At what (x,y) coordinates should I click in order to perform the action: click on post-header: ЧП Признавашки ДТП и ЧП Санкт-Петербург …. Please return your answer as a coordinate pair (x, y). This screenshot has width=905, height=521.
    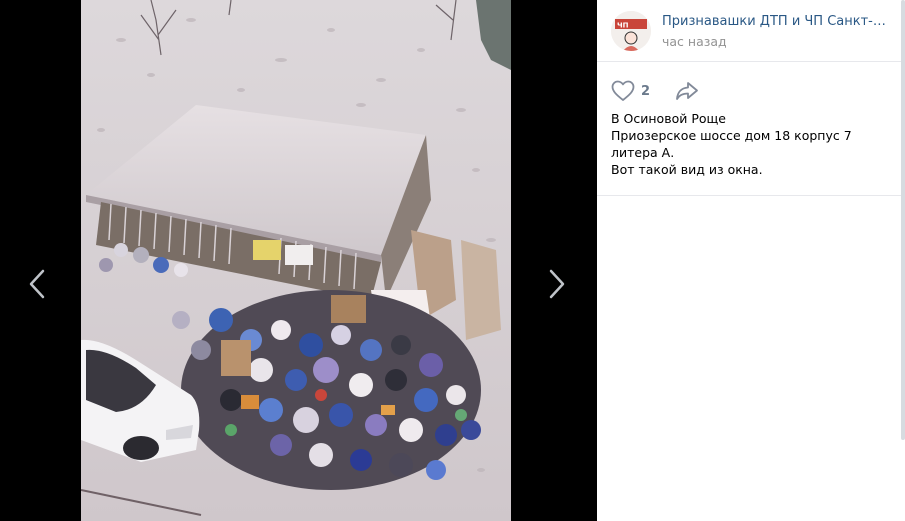
    Looking at the image, I should click on (751, 31).